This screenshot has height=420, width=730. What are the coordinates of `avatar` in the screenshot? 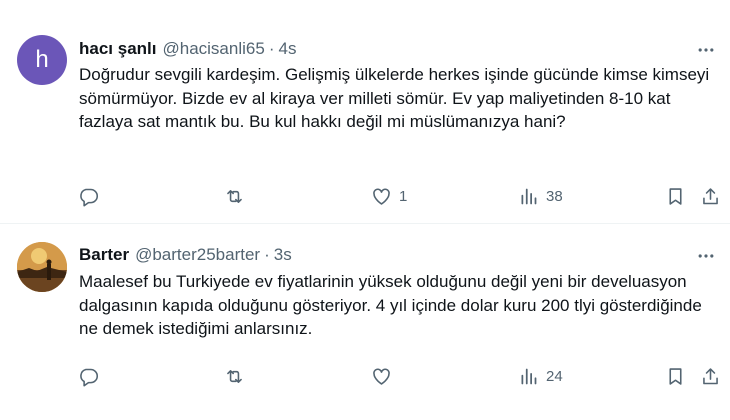 It's located at (42, 267).